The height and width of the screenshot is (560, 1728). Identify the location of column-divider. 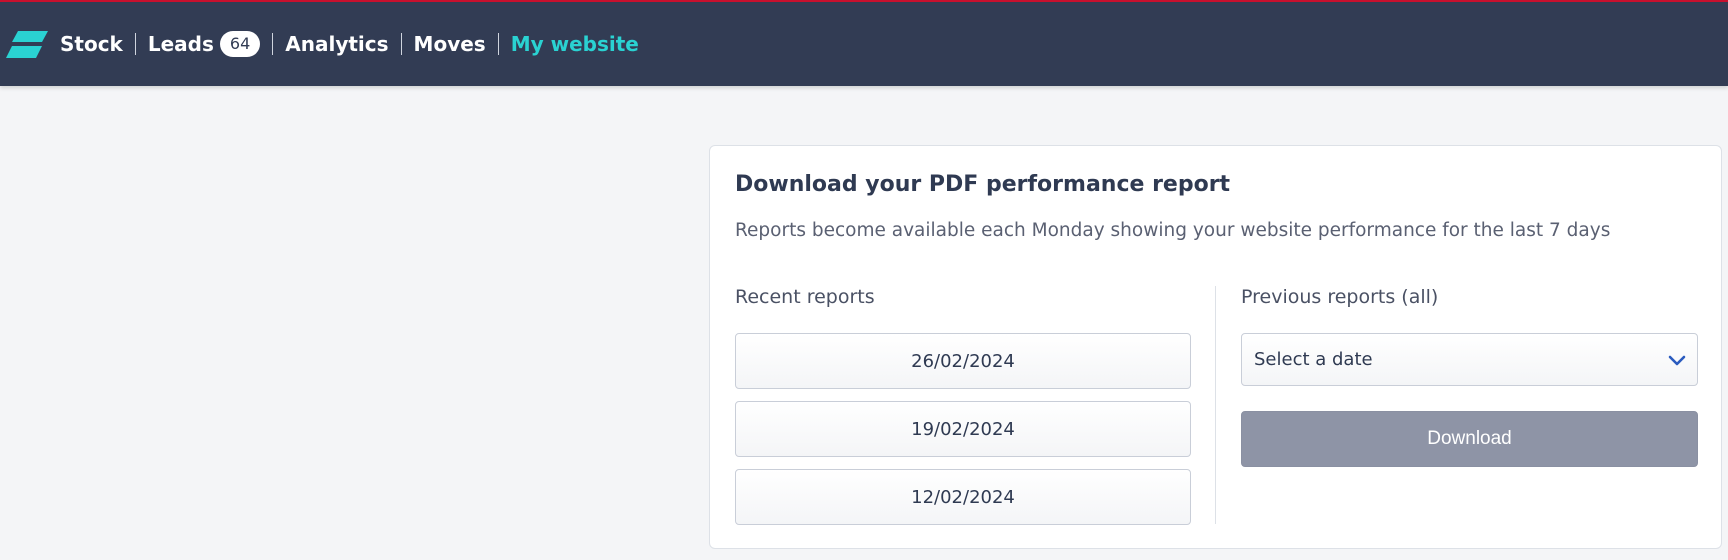
(1215, 405).